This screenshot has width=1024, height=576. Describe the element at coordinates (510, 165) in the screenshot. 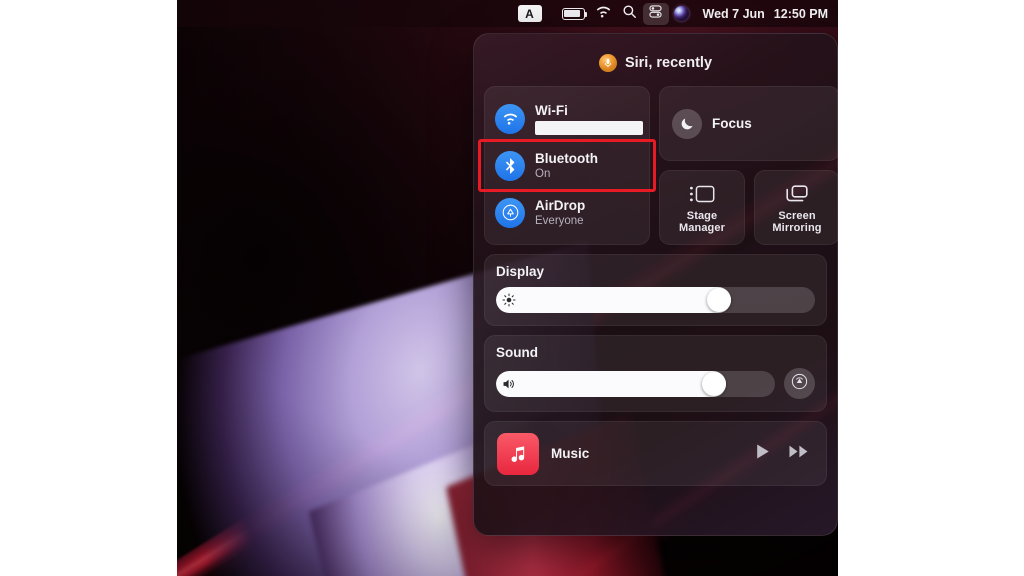

I see `bluetooth-icon` at that location.